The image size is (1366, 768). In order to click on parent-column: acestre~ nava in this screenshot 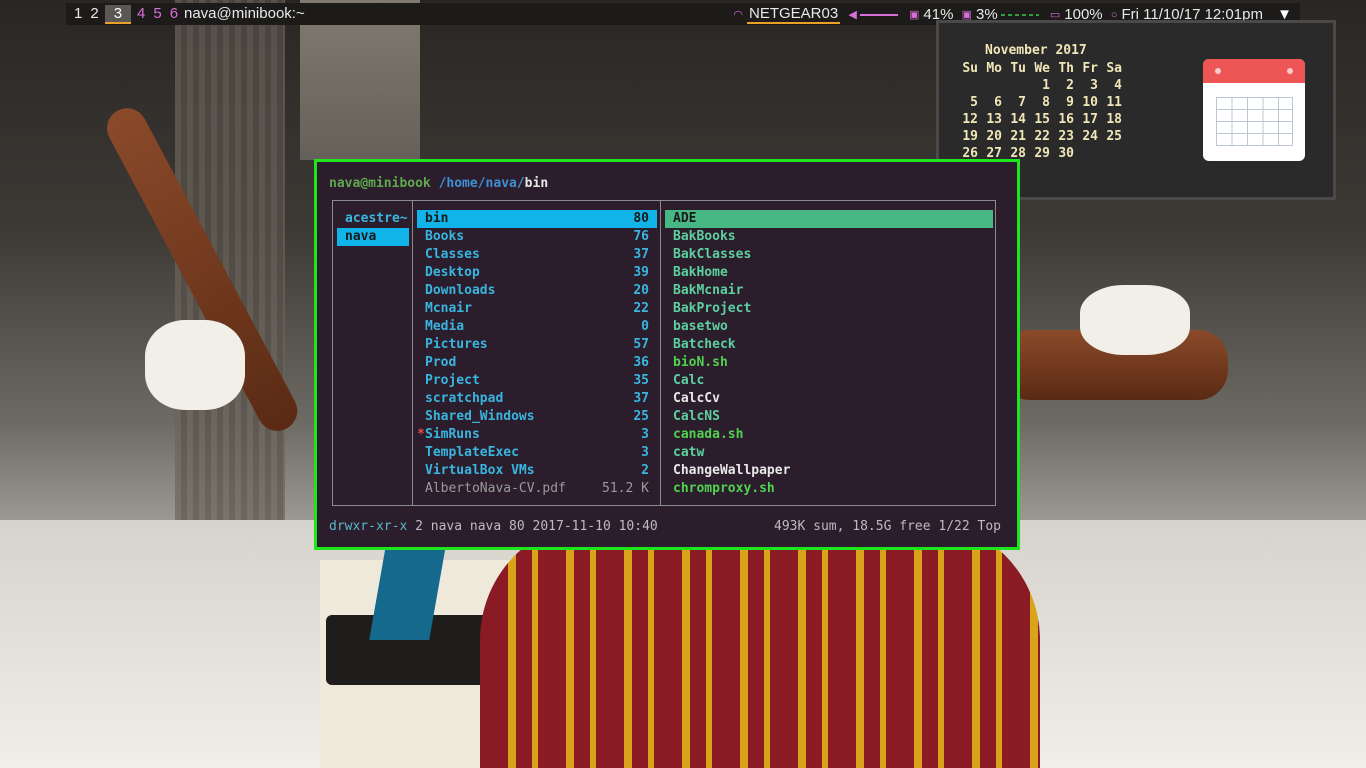, I will do `click(373, 228)`.